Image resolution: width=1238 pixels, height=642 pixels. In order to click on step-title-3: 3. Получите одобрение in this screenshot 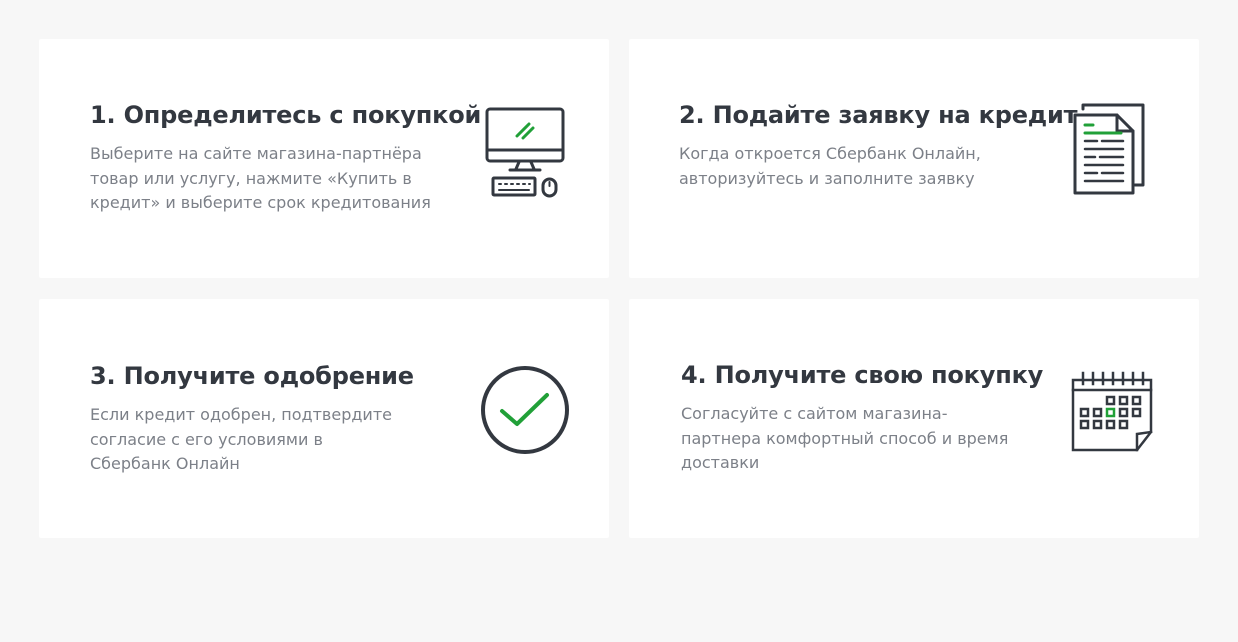, I will do `click(252, 376)`.